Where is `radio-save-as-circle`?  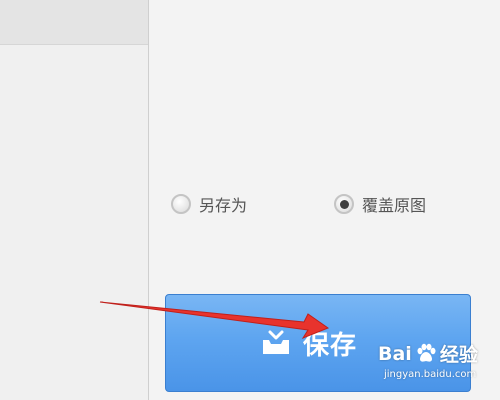 radio-save-as-circle is located at coordinates (181, 204).